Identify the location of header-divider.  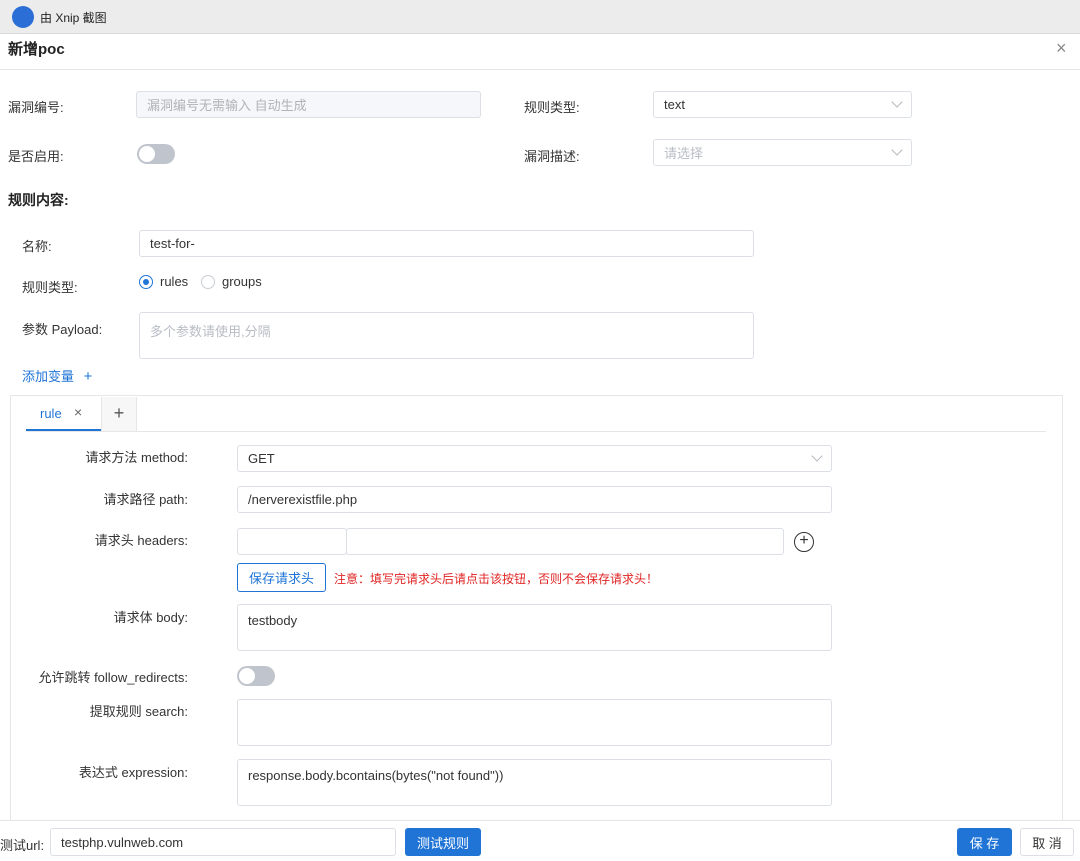
(540, 69).